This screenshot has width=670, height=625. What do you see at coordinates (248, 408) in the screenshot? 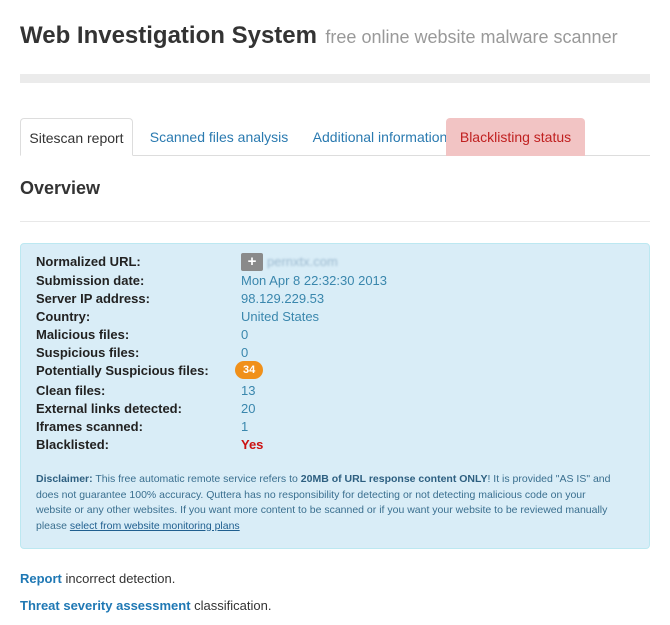
I see `row-value: 20` at bounding box center [248, 408].